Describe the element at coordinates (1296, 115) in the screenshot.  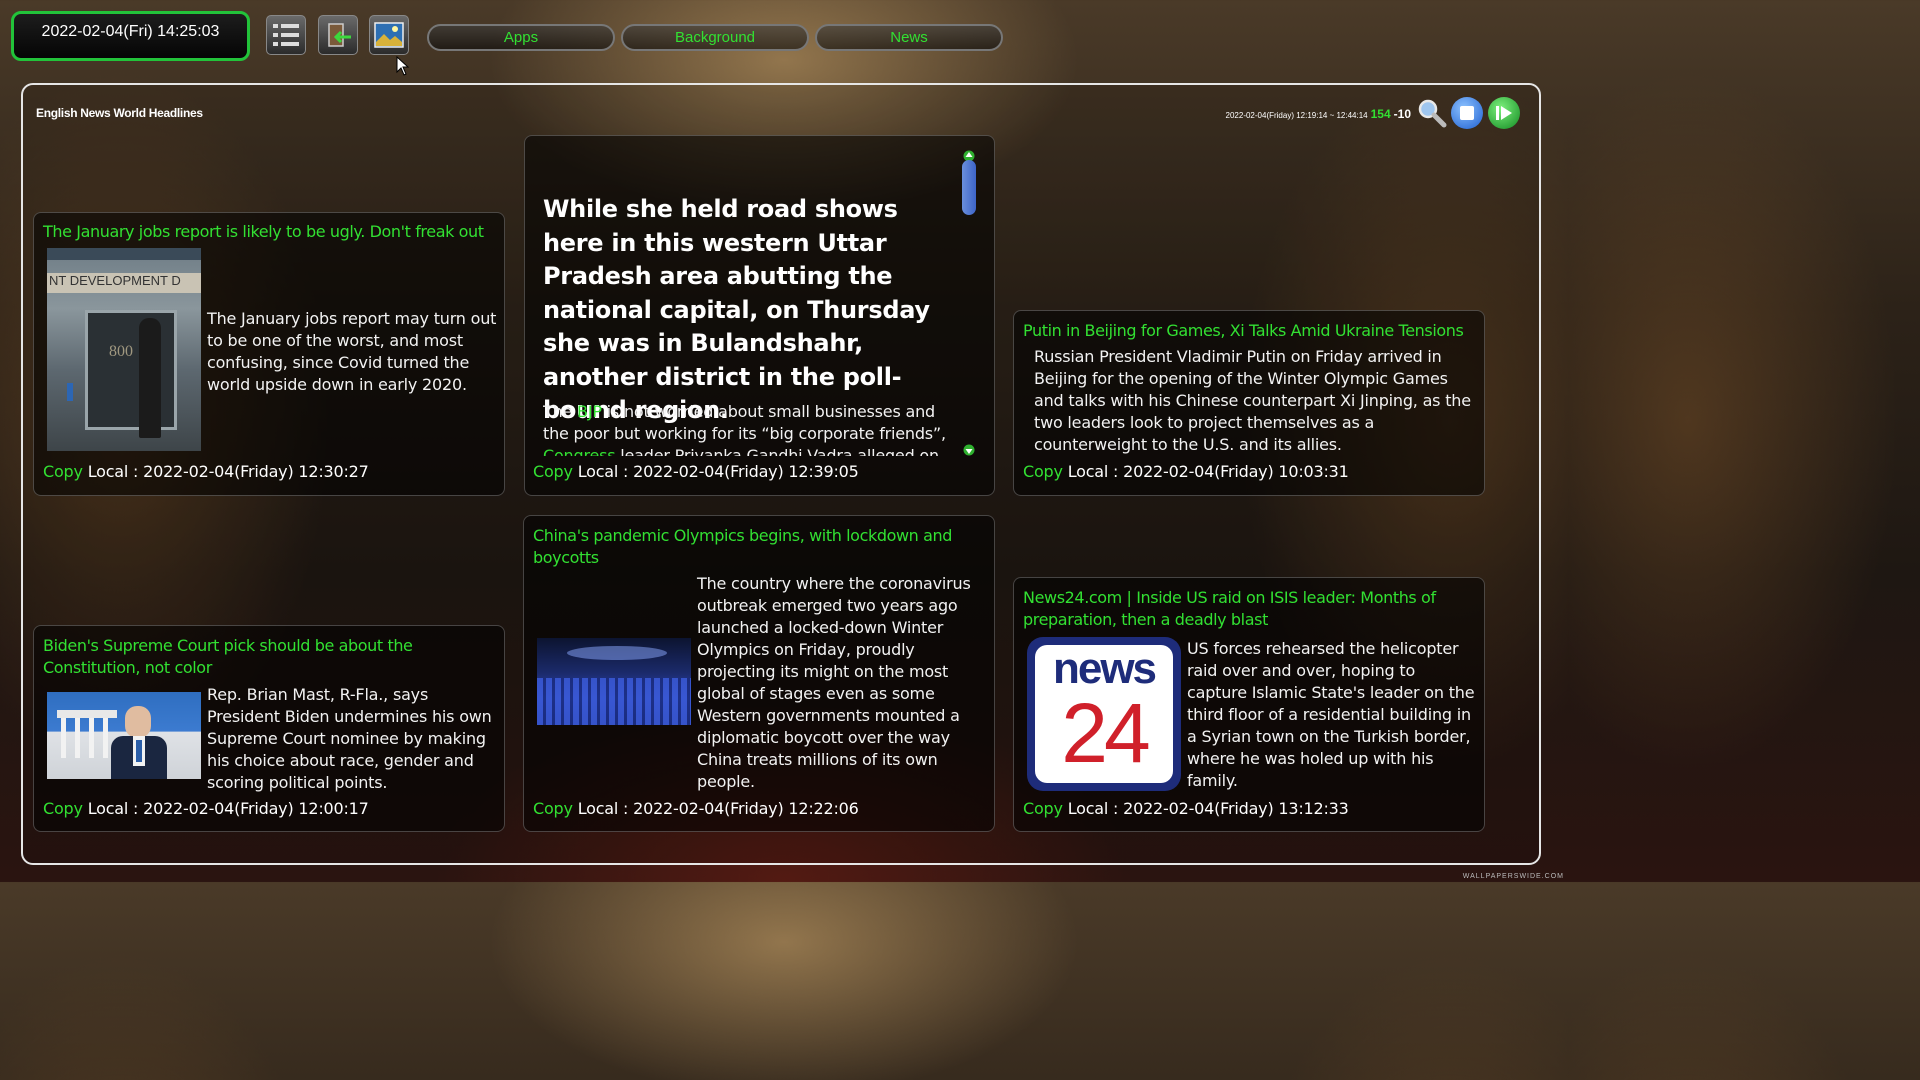
I see `status-range: 2022-02-04(Friday) 12:19:14 ~ 12:44:14` at that location.